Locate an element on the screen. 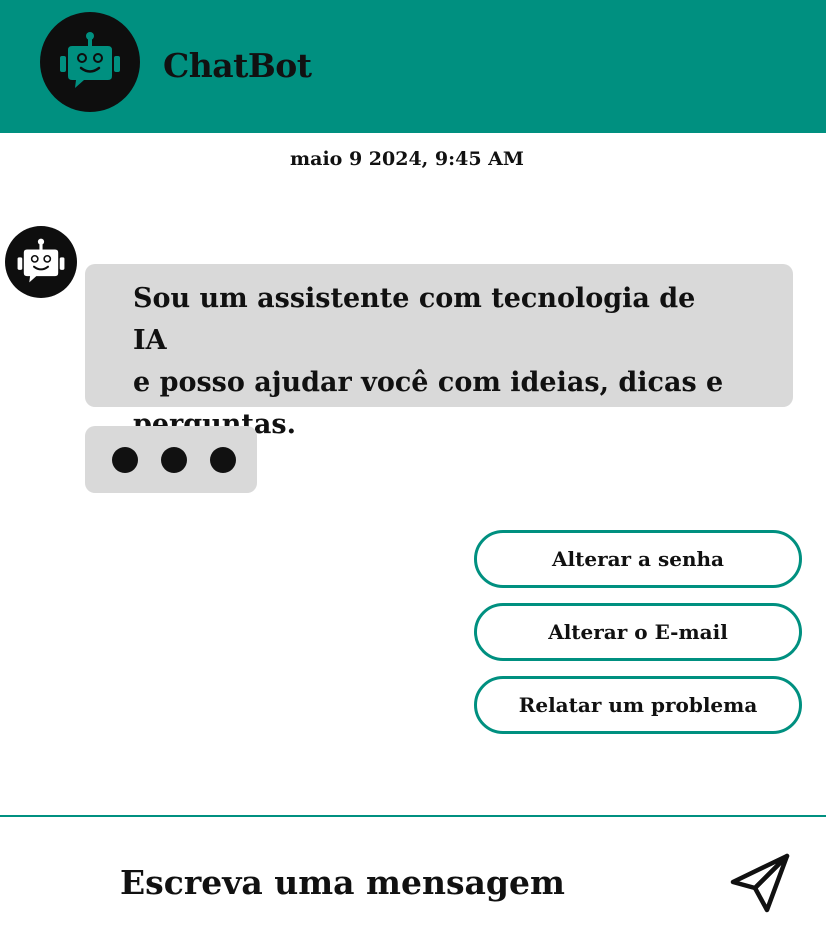 This screenshot has width=826, height=947. quick-reply-label: Alterar a senha is located at coordinates (638, 559).